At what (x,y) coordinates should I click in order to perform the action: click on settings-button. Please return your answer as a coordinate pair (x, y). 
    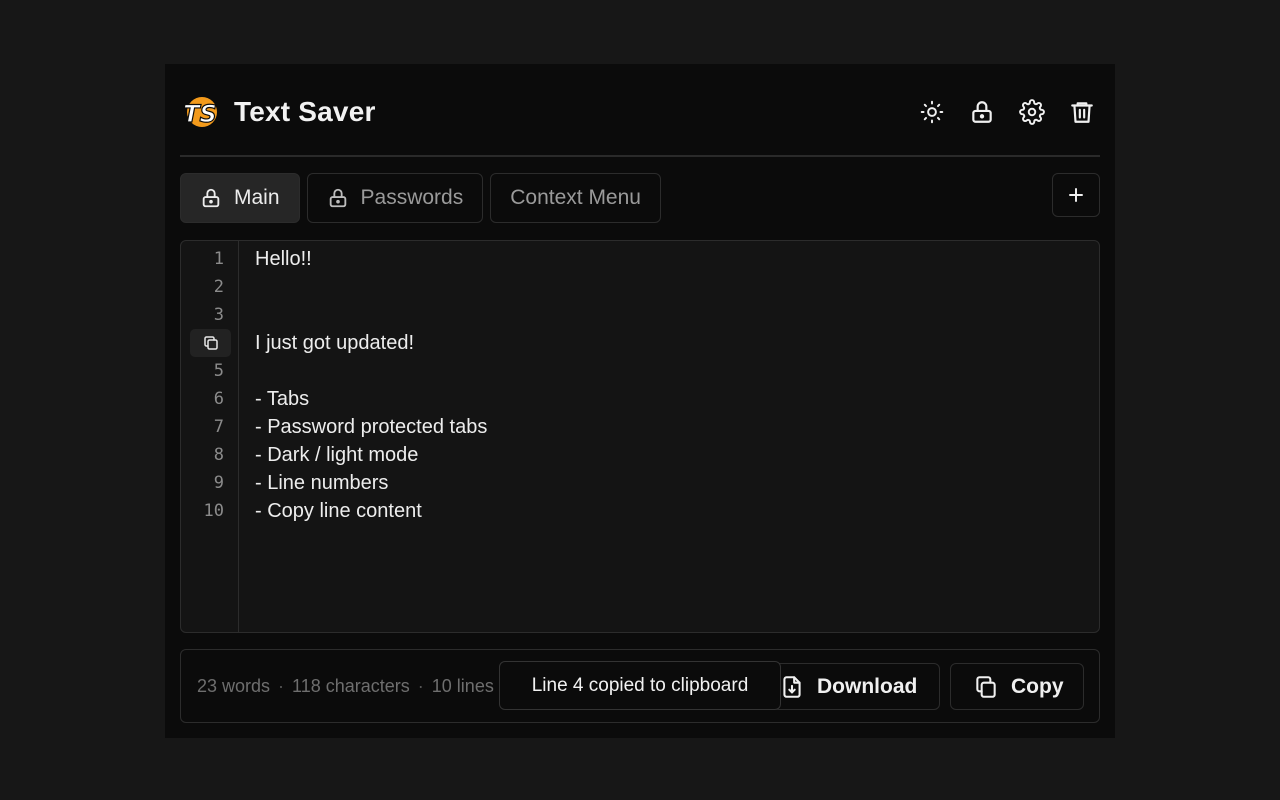
    Looking at the image, I should click on (1032, 112).